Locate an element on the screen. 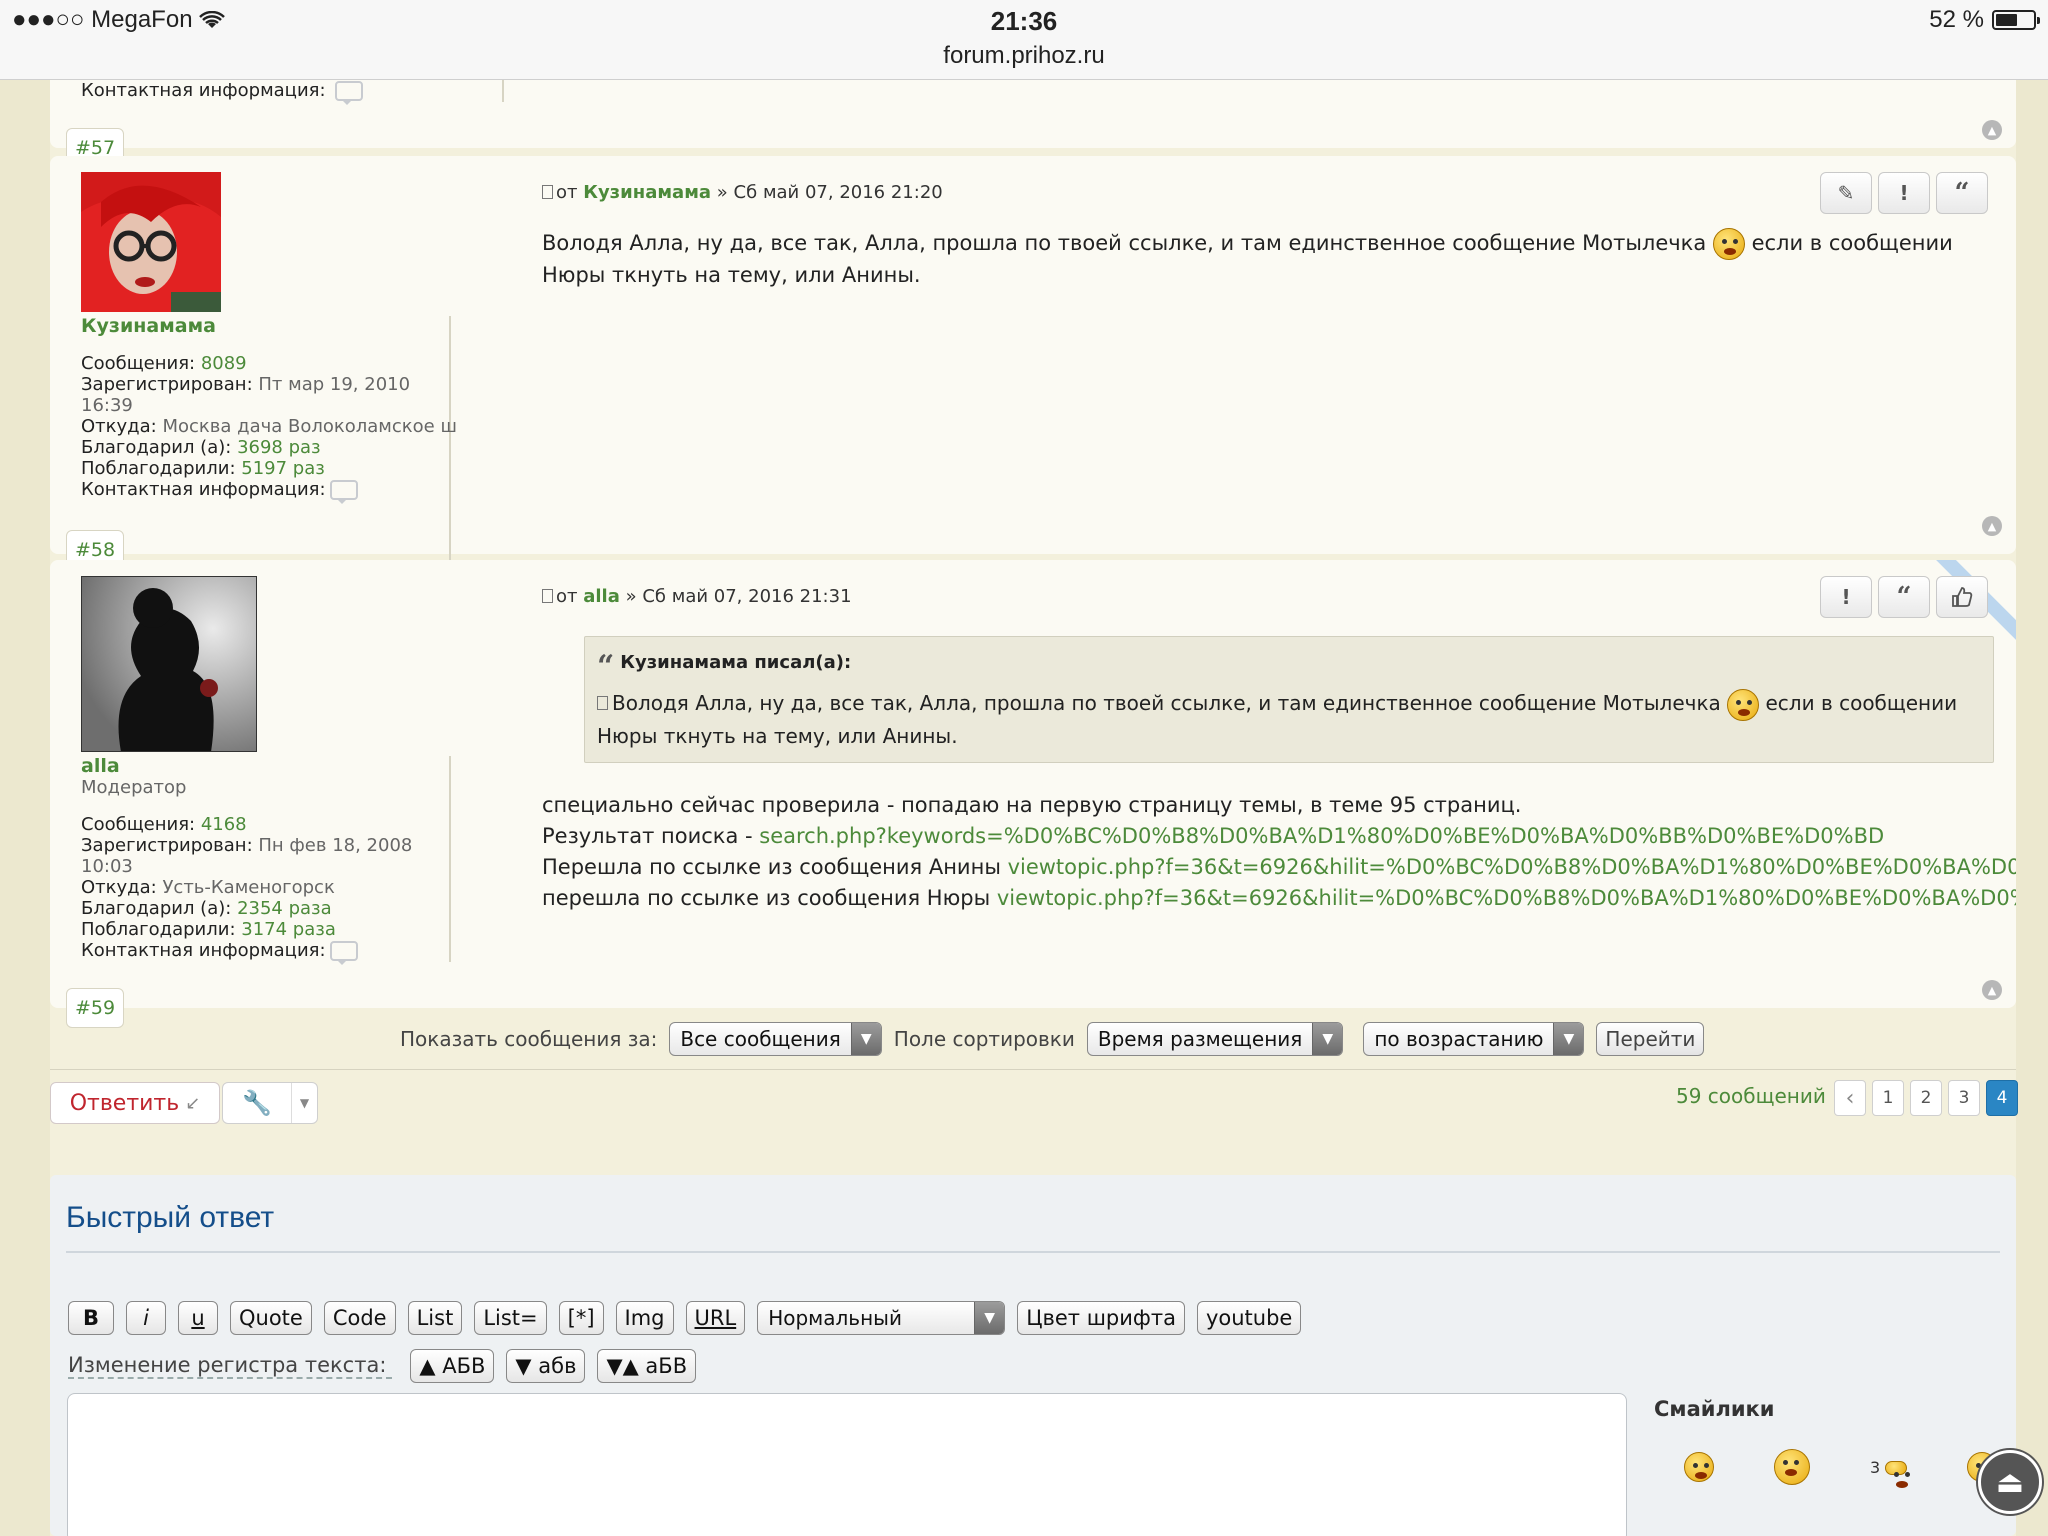 This screenshot has width=2048, height=1536. edit-button: ✎ is located at coordinates (1846, 193).